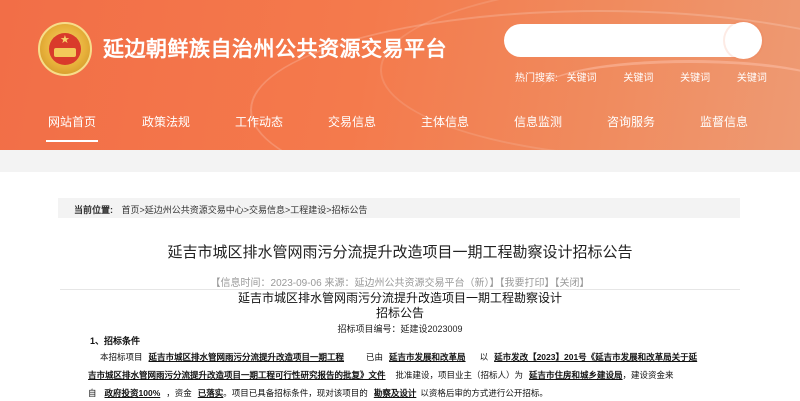 This screenshot has width=800, height=401. Describe the element at coordinates (631, 40) in the screenshot. I see `search-input` at that location.